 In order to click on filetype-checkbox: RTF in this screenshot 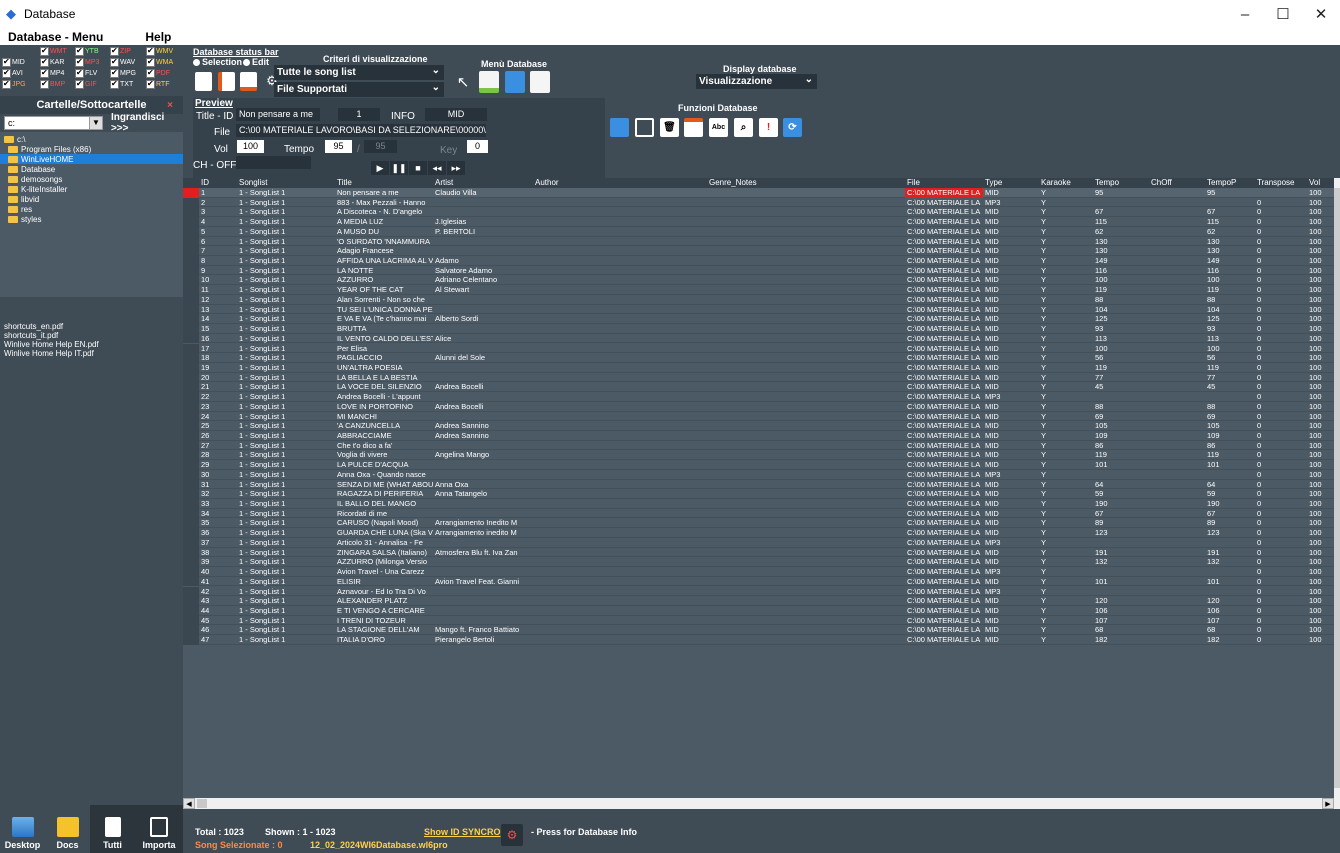, I will do `click(157, 84)`.